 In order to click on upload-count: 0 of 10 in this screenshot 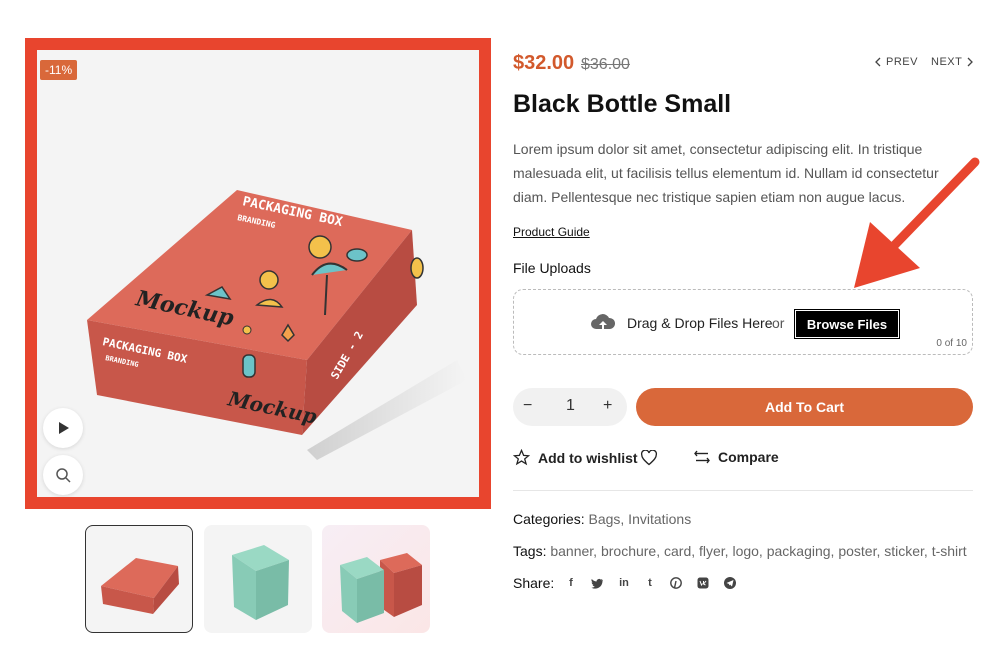, I will do `click(951, 343)`.